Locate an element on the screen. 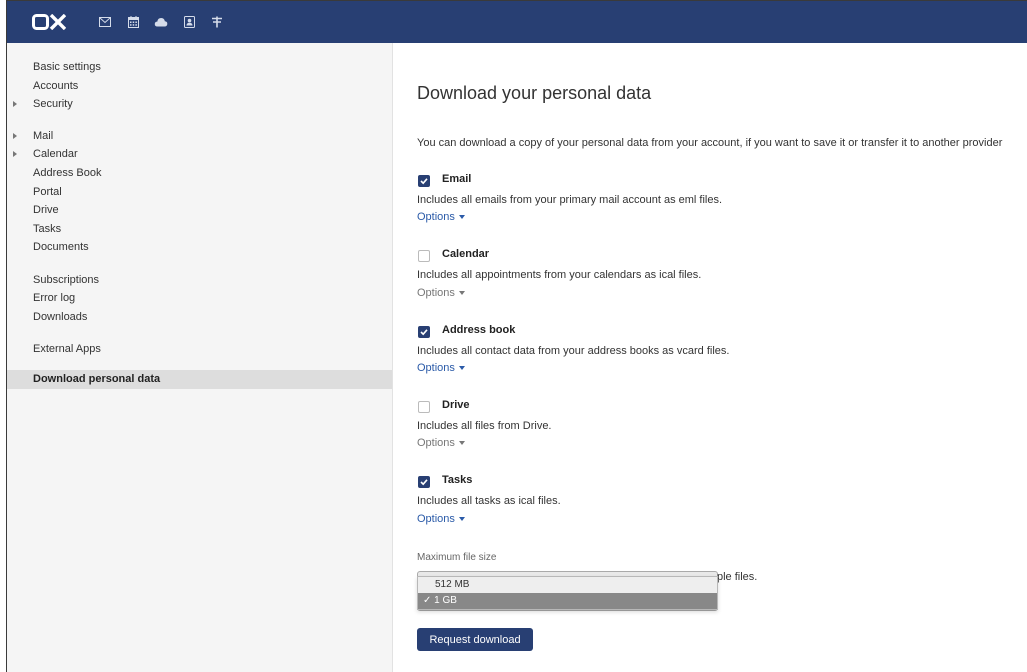 The image size is (1027, 672). sidebar-item-accounts: Accounts is located at coordinates (199, 86).